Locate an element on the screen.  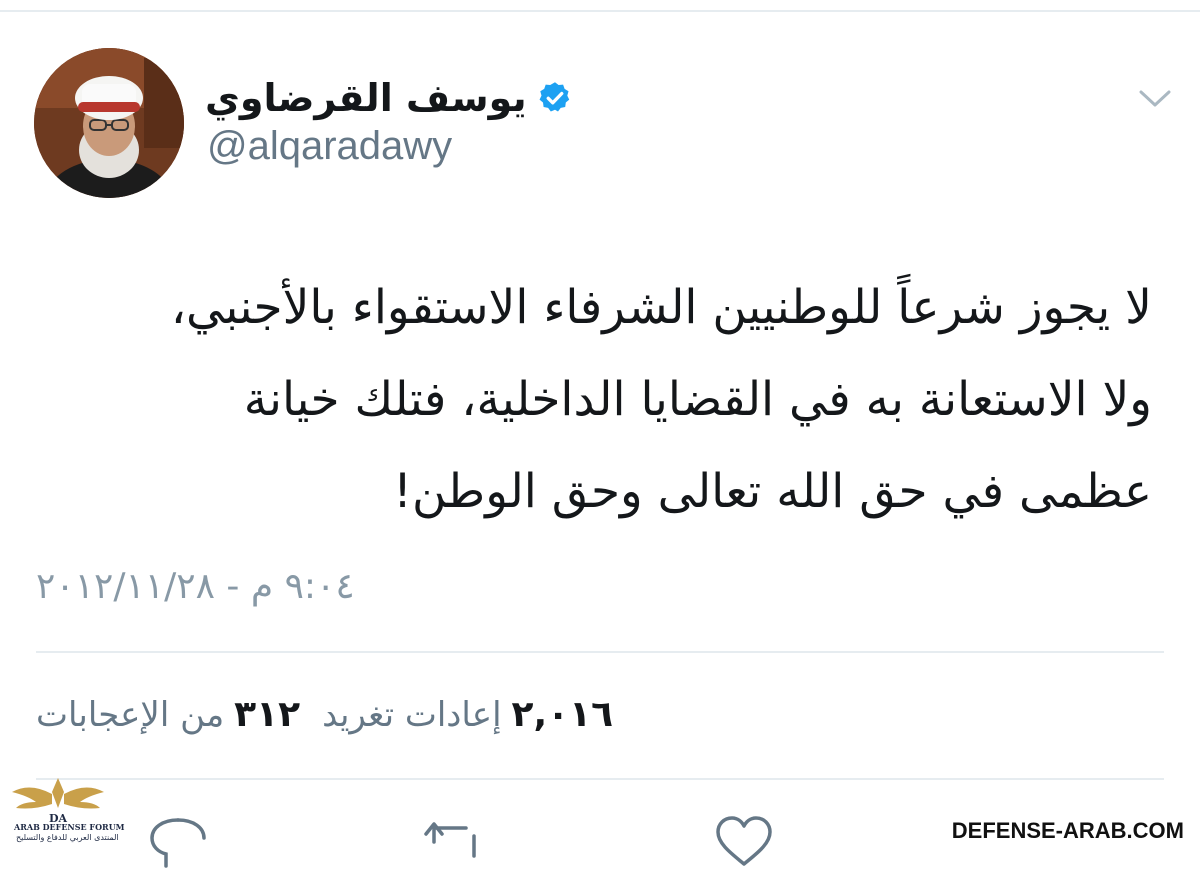
retweets-stat: ٢,٠١٦ إعادات تغريد is located at coordinates (467, 714).